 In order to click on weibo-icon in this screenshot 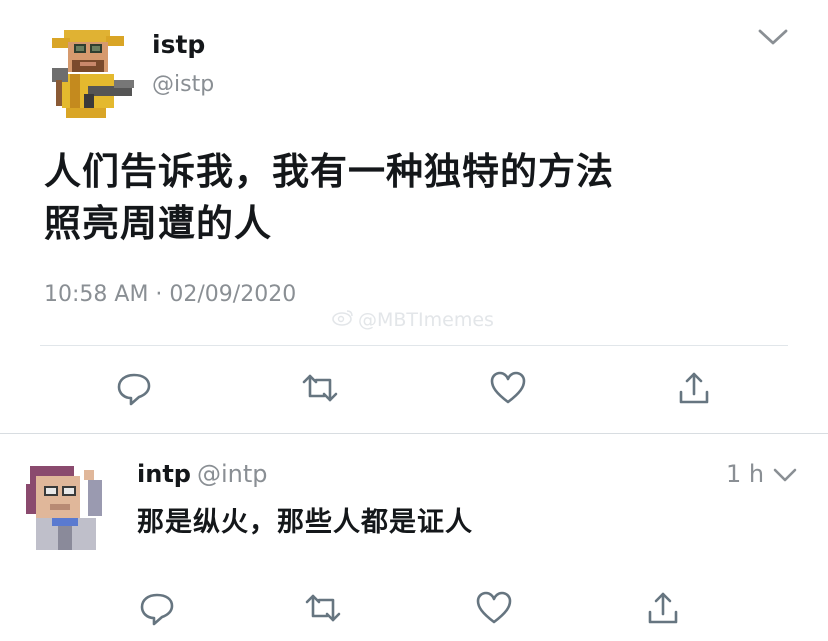, I will do `click(343, 319)`.